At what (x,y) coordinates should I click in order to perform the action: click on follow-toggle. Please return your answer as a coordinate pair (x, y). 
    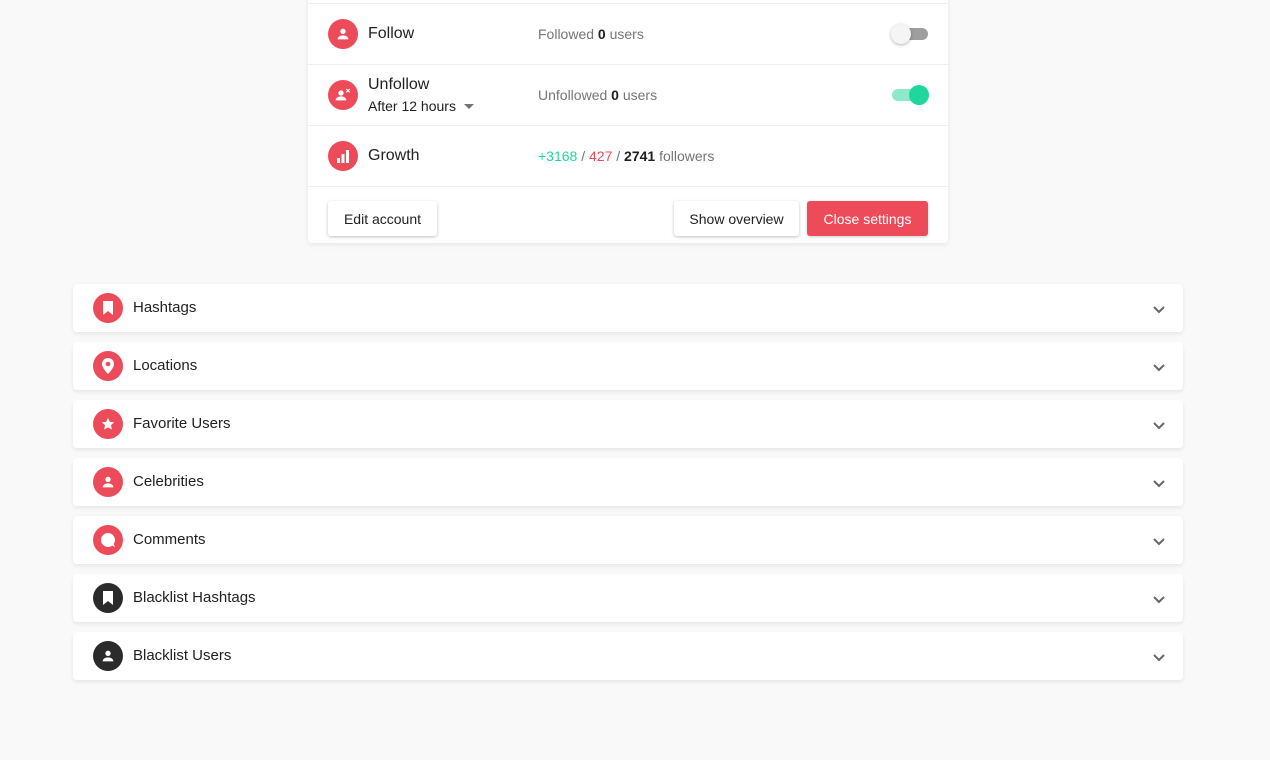
    Looking at the image, I should click on (909, 34).